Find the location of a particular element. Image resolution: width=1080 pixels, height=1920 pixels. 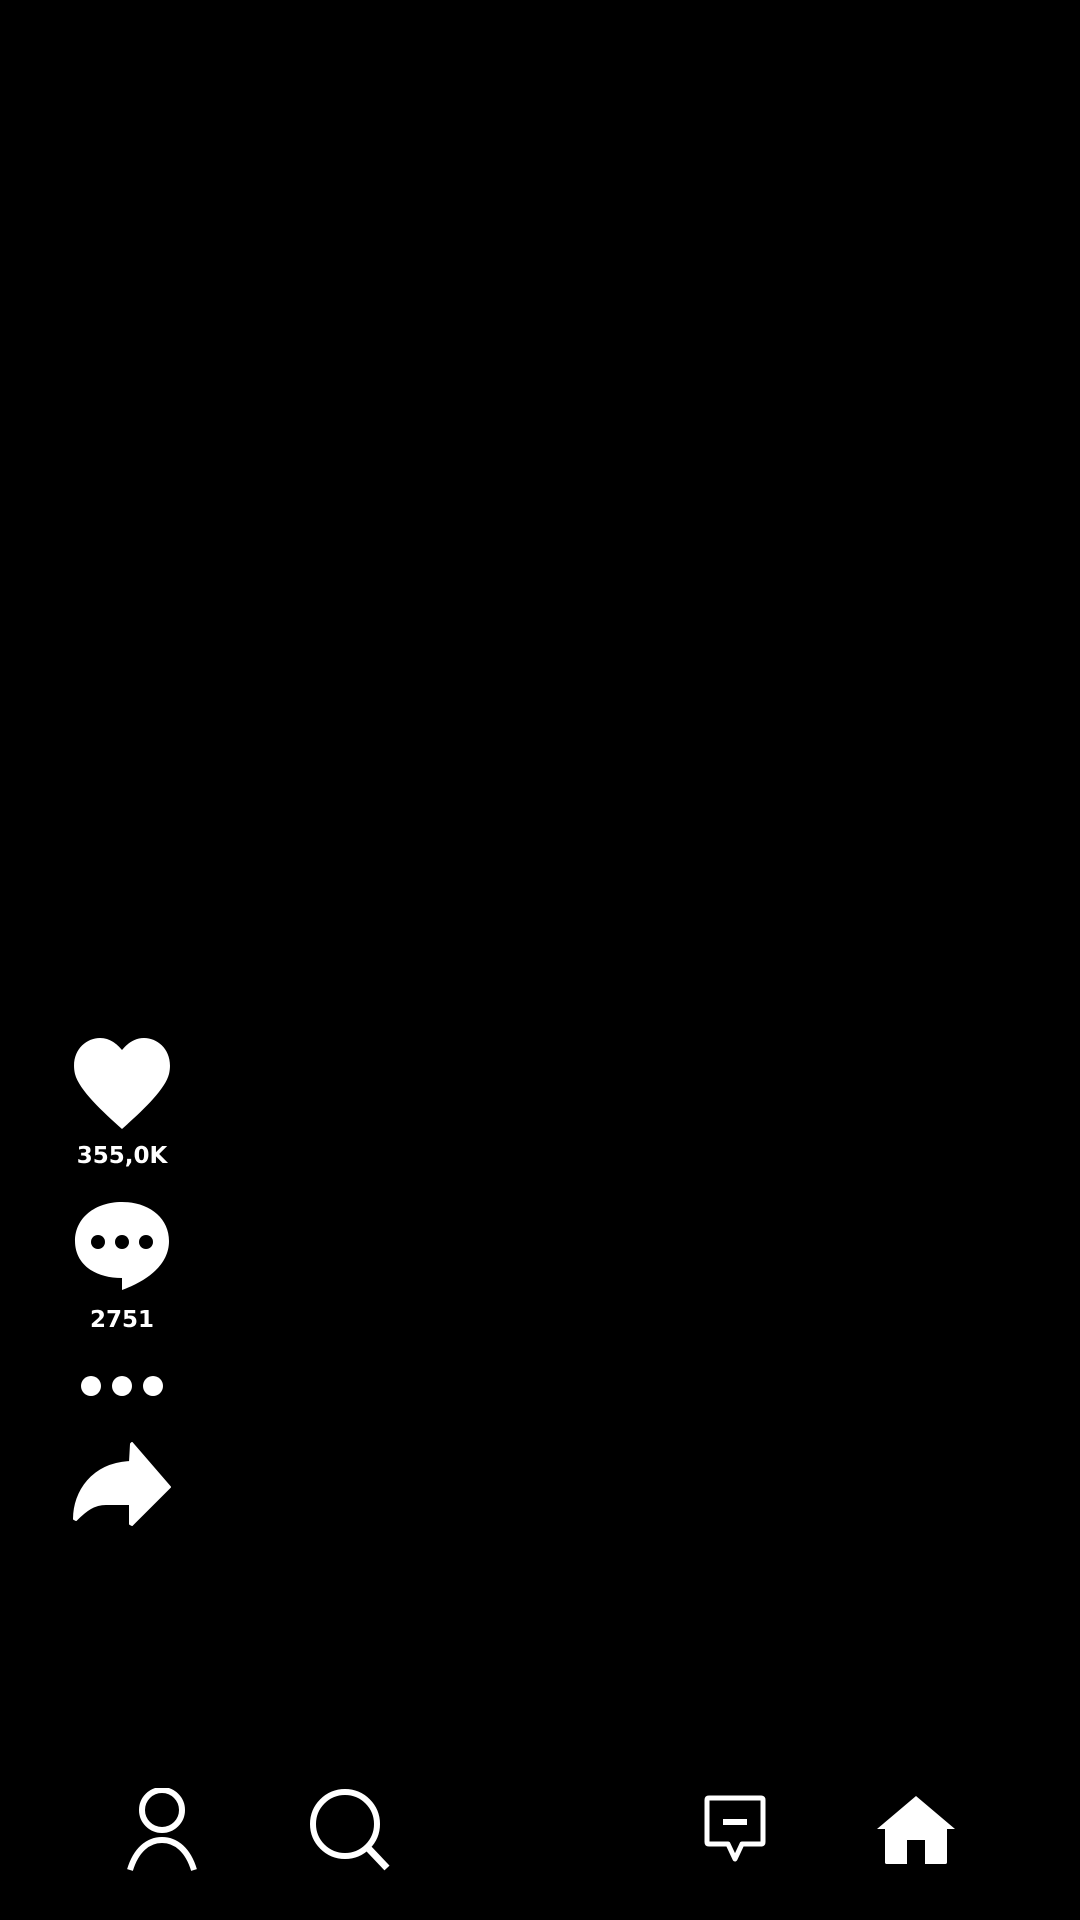

share-arrow-icon is located at coordinates (122, 1485).